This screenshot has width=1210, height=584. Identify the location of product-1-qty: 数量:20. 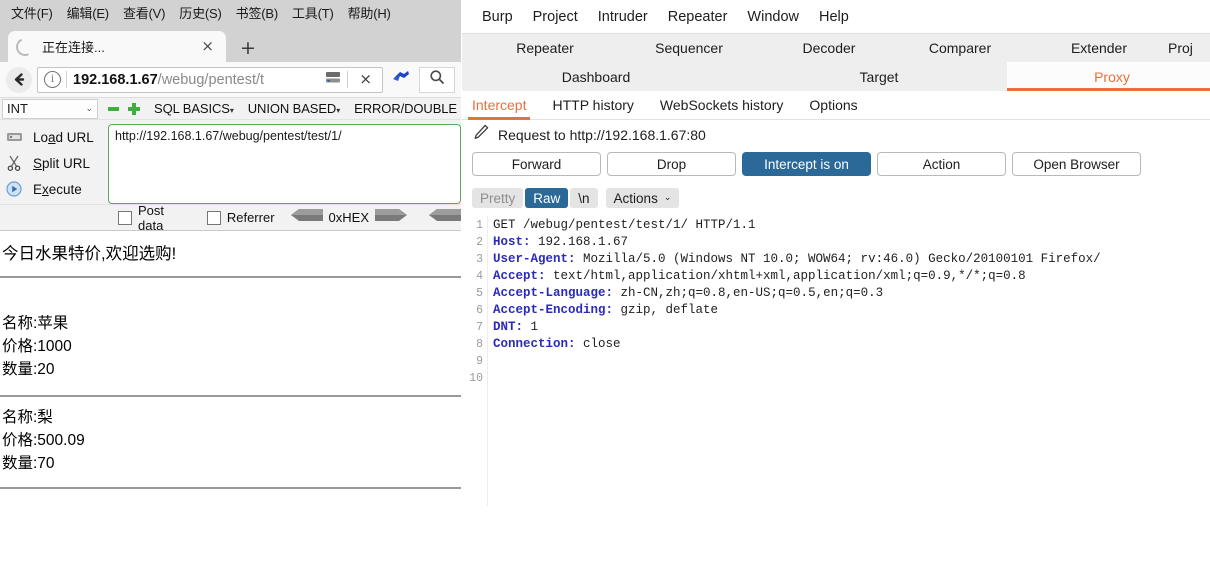
(28, 369).